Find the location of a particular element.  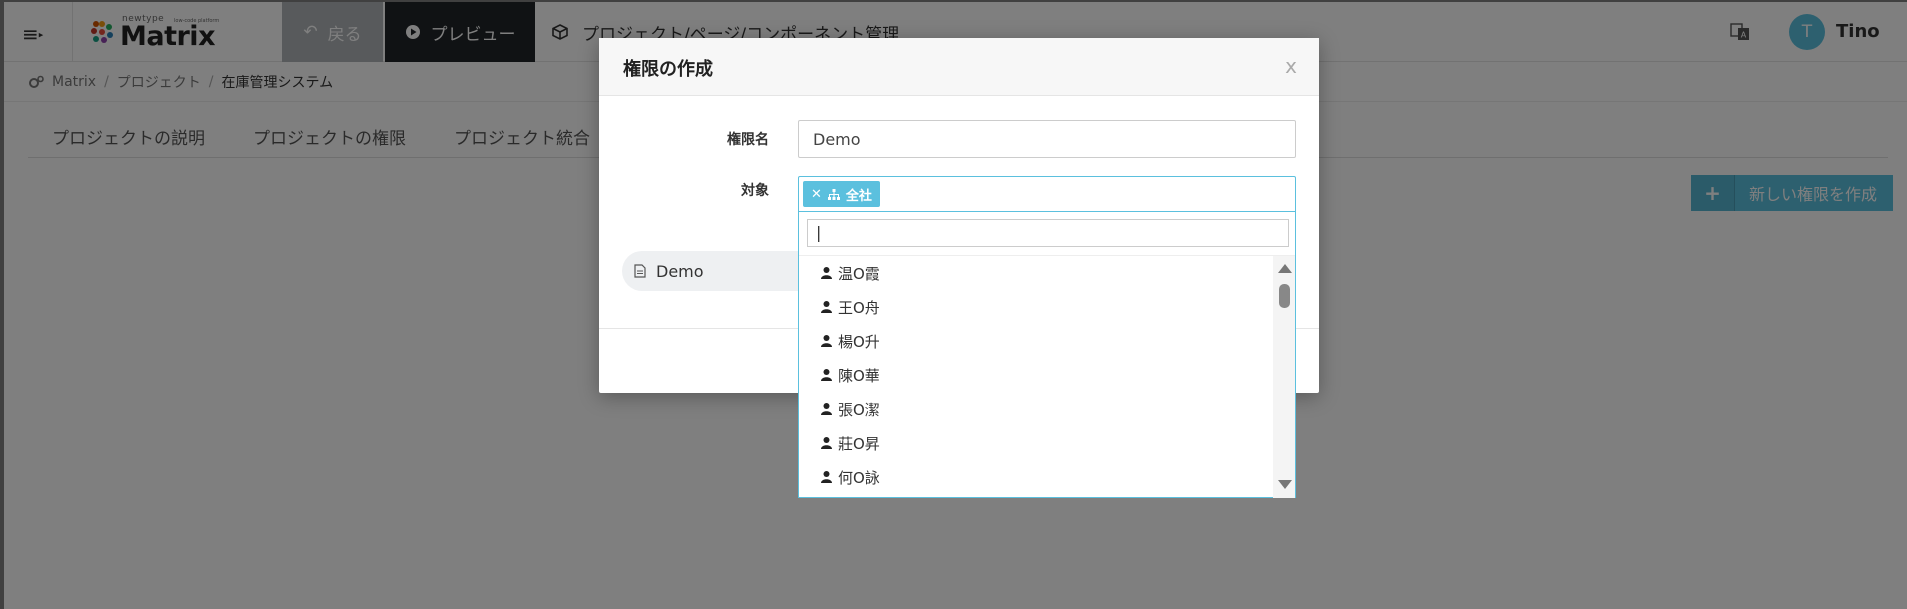

file-icon is located at coordinates (640, 271).